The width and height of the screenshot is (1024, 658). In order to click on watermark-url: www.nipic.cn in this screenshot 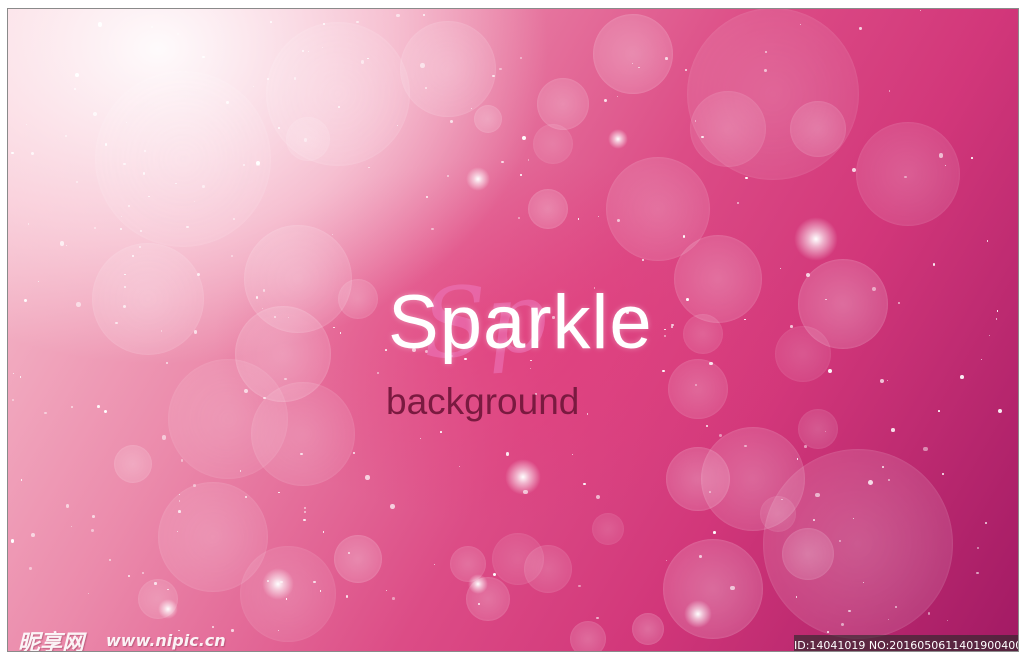, I will do `click(166, 640)`.